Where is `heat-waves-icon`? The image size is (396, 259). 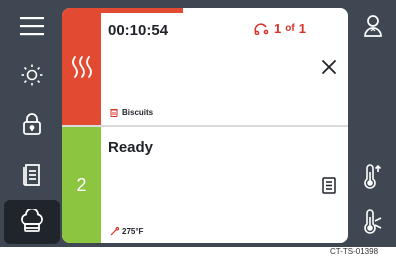 heat-waves-icon is located at coordinates (81, 66).